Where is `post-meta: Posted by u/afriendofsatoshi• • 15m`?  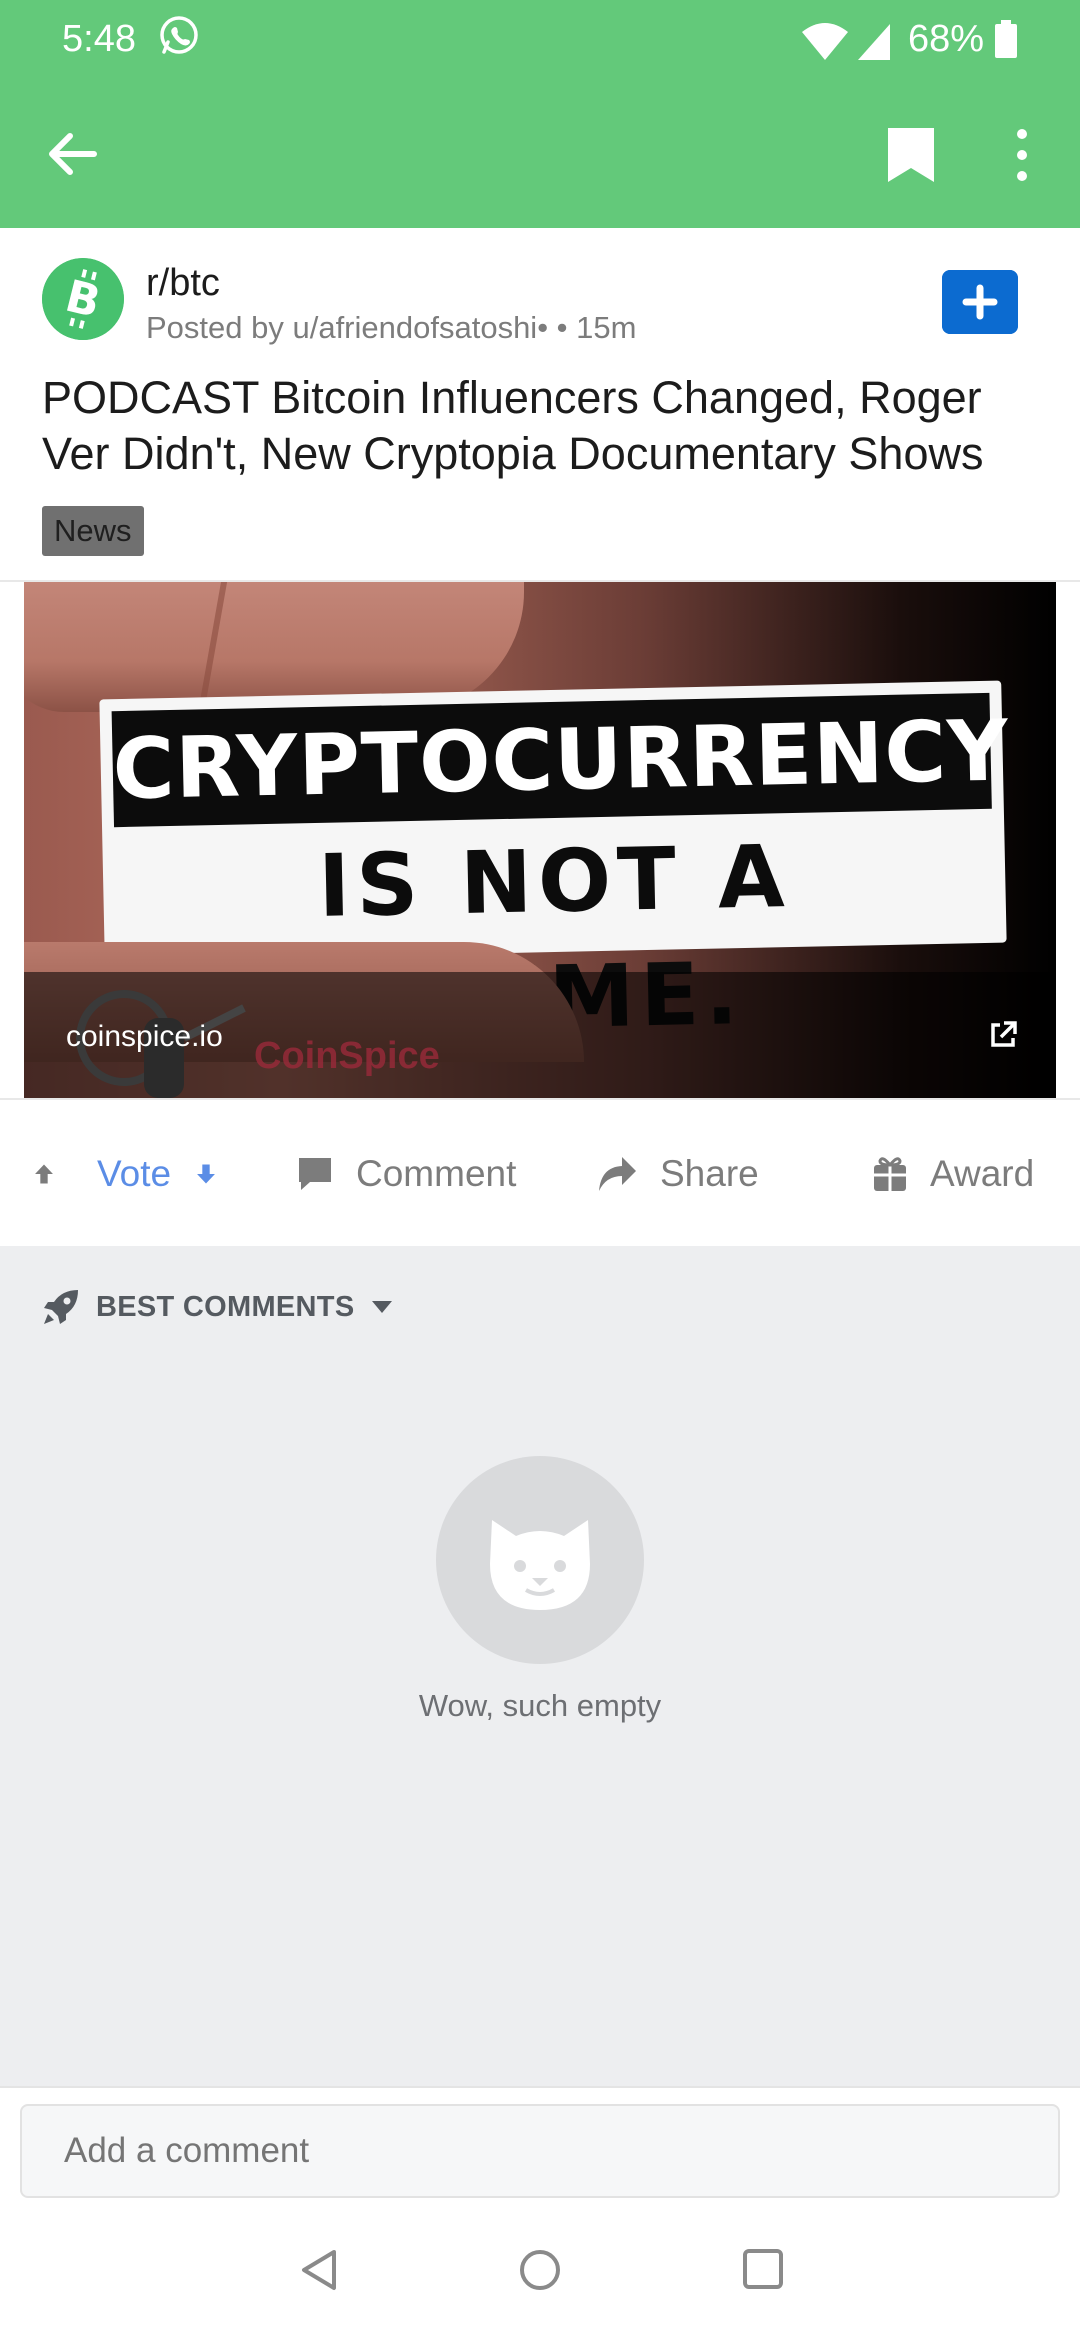
post-meta: Posted by u/afriendofsatoshi• • 15m is located at coordinates (391, 327).